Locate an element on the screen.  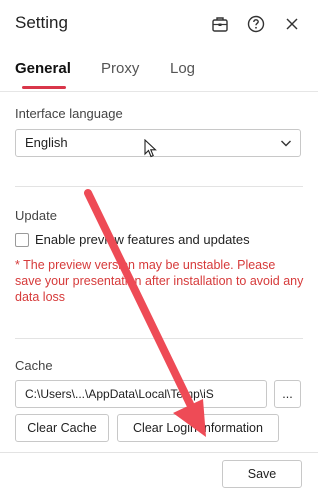
preview-features-option: Enable preview features and updates is located at coordinates (132, 239).